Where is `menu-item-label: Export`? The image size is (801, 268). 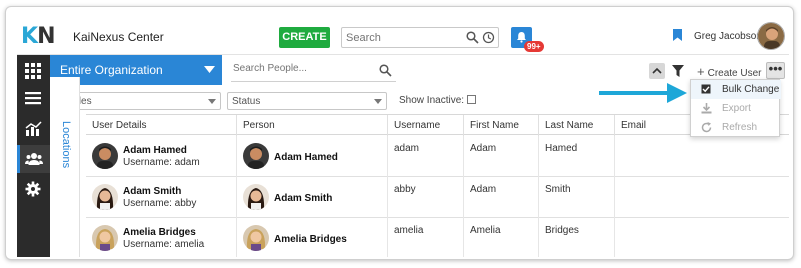
menu-item-label: Export is located at coordinates (736, 108).